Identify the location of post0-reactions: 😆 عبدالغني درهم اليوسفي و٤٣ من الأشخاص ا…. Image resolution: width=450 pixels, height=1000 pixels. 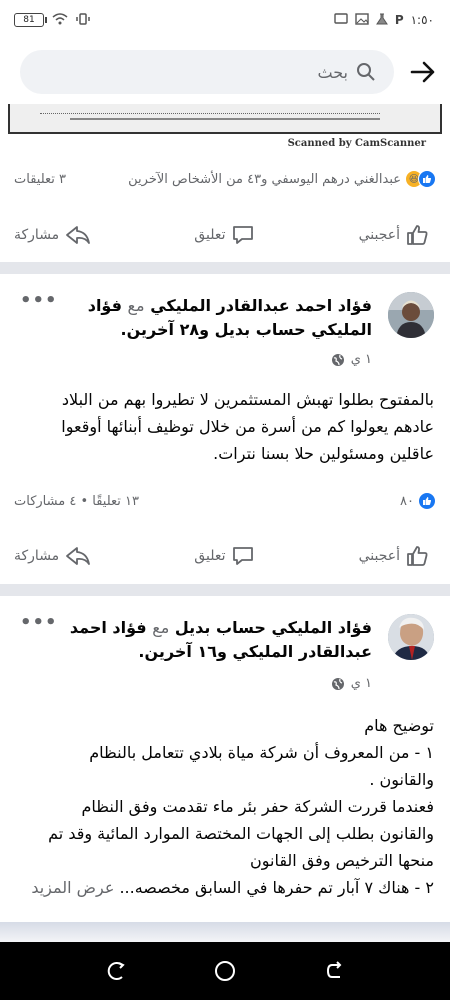
(225, 179).